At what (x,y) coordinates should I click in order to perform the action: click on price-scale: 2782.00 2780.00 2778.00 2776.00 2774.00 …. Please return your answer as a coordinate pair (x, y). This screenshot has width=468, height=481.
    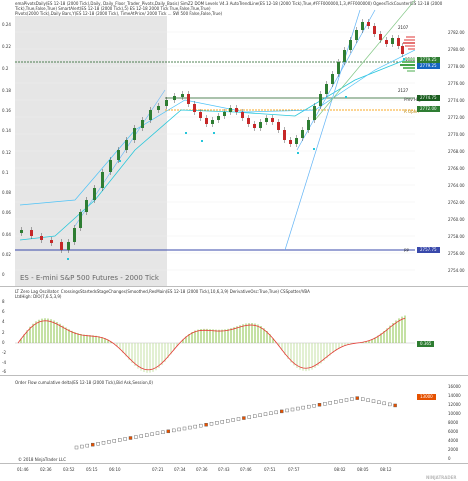
    Looking at the image, I should click on (441, 143).